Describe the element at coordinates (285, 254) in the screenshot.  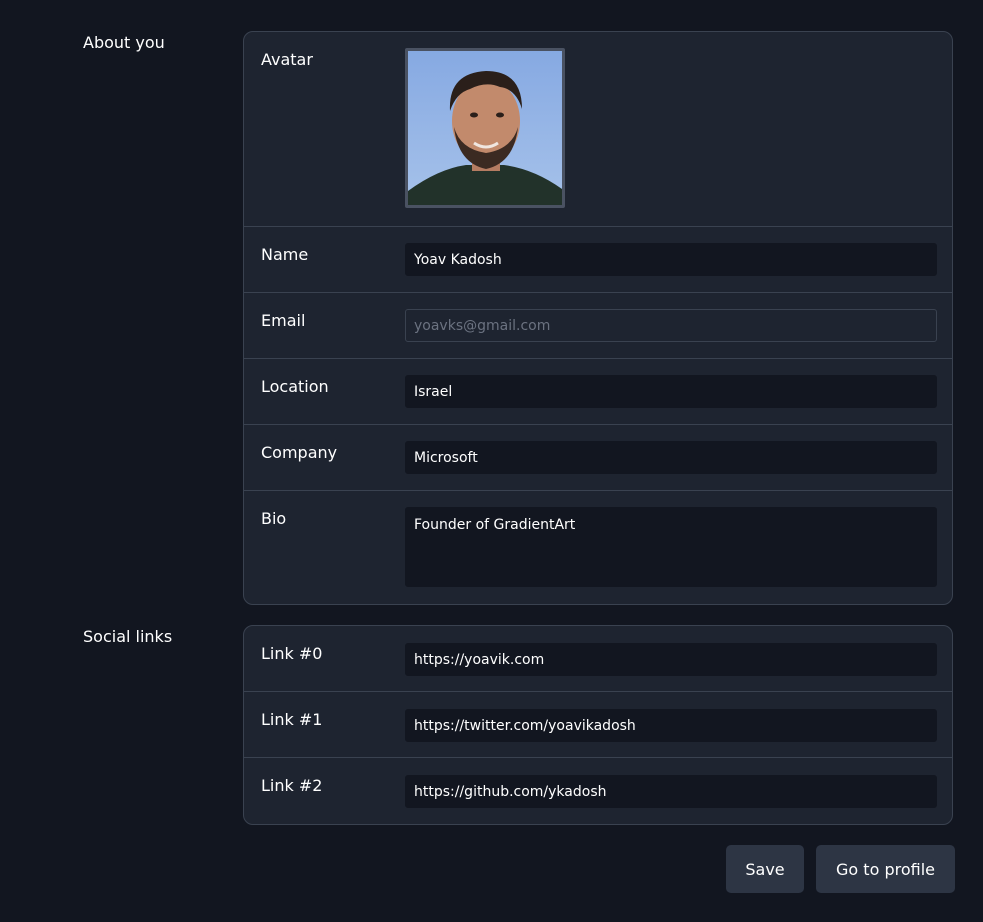
I see `name-label: Name` at that location.